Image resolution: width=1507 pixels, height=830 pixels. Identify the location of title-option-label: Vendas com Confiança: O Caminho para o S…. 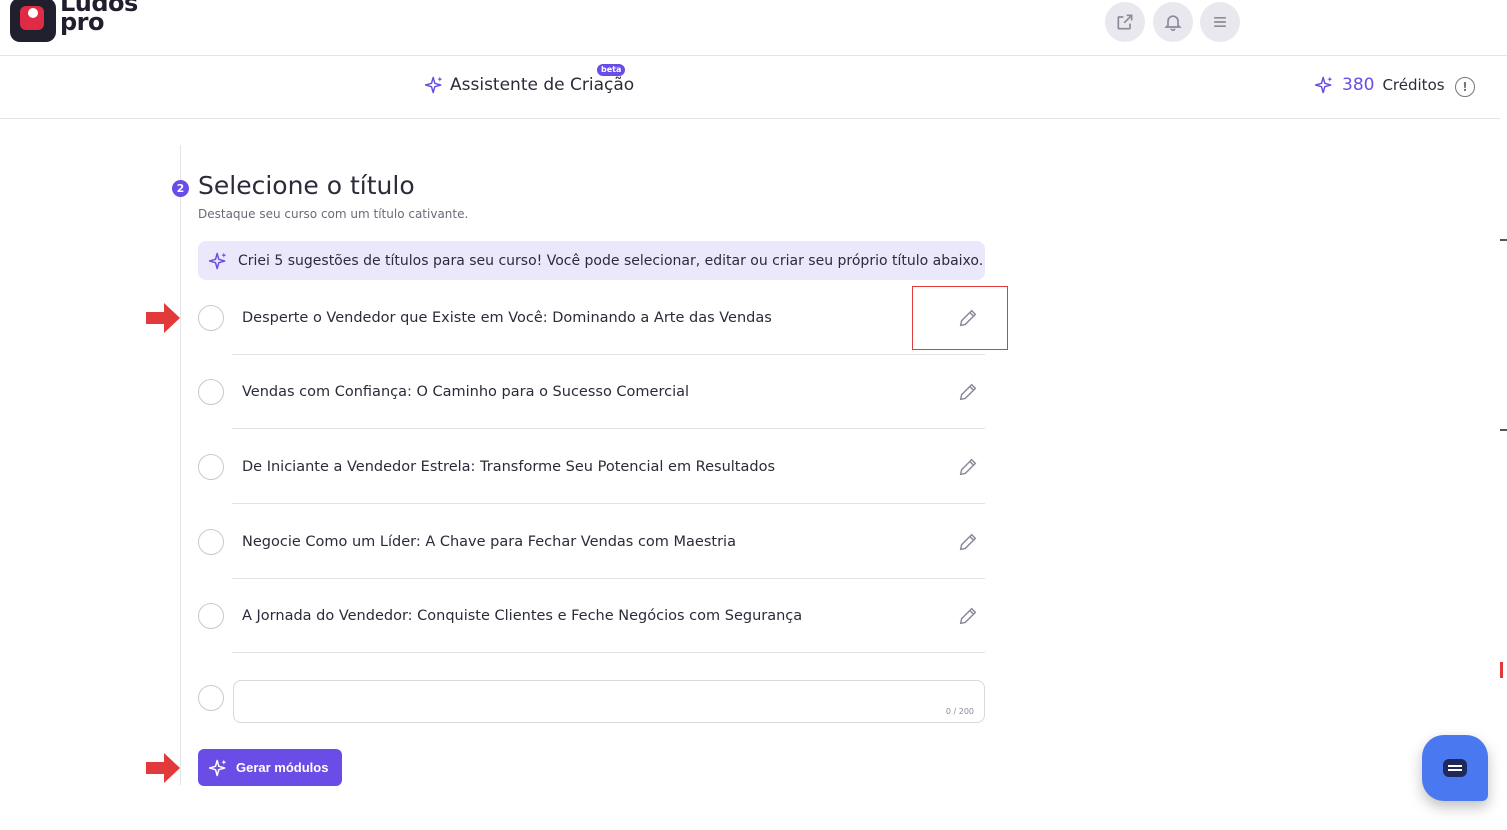
(466, 392).